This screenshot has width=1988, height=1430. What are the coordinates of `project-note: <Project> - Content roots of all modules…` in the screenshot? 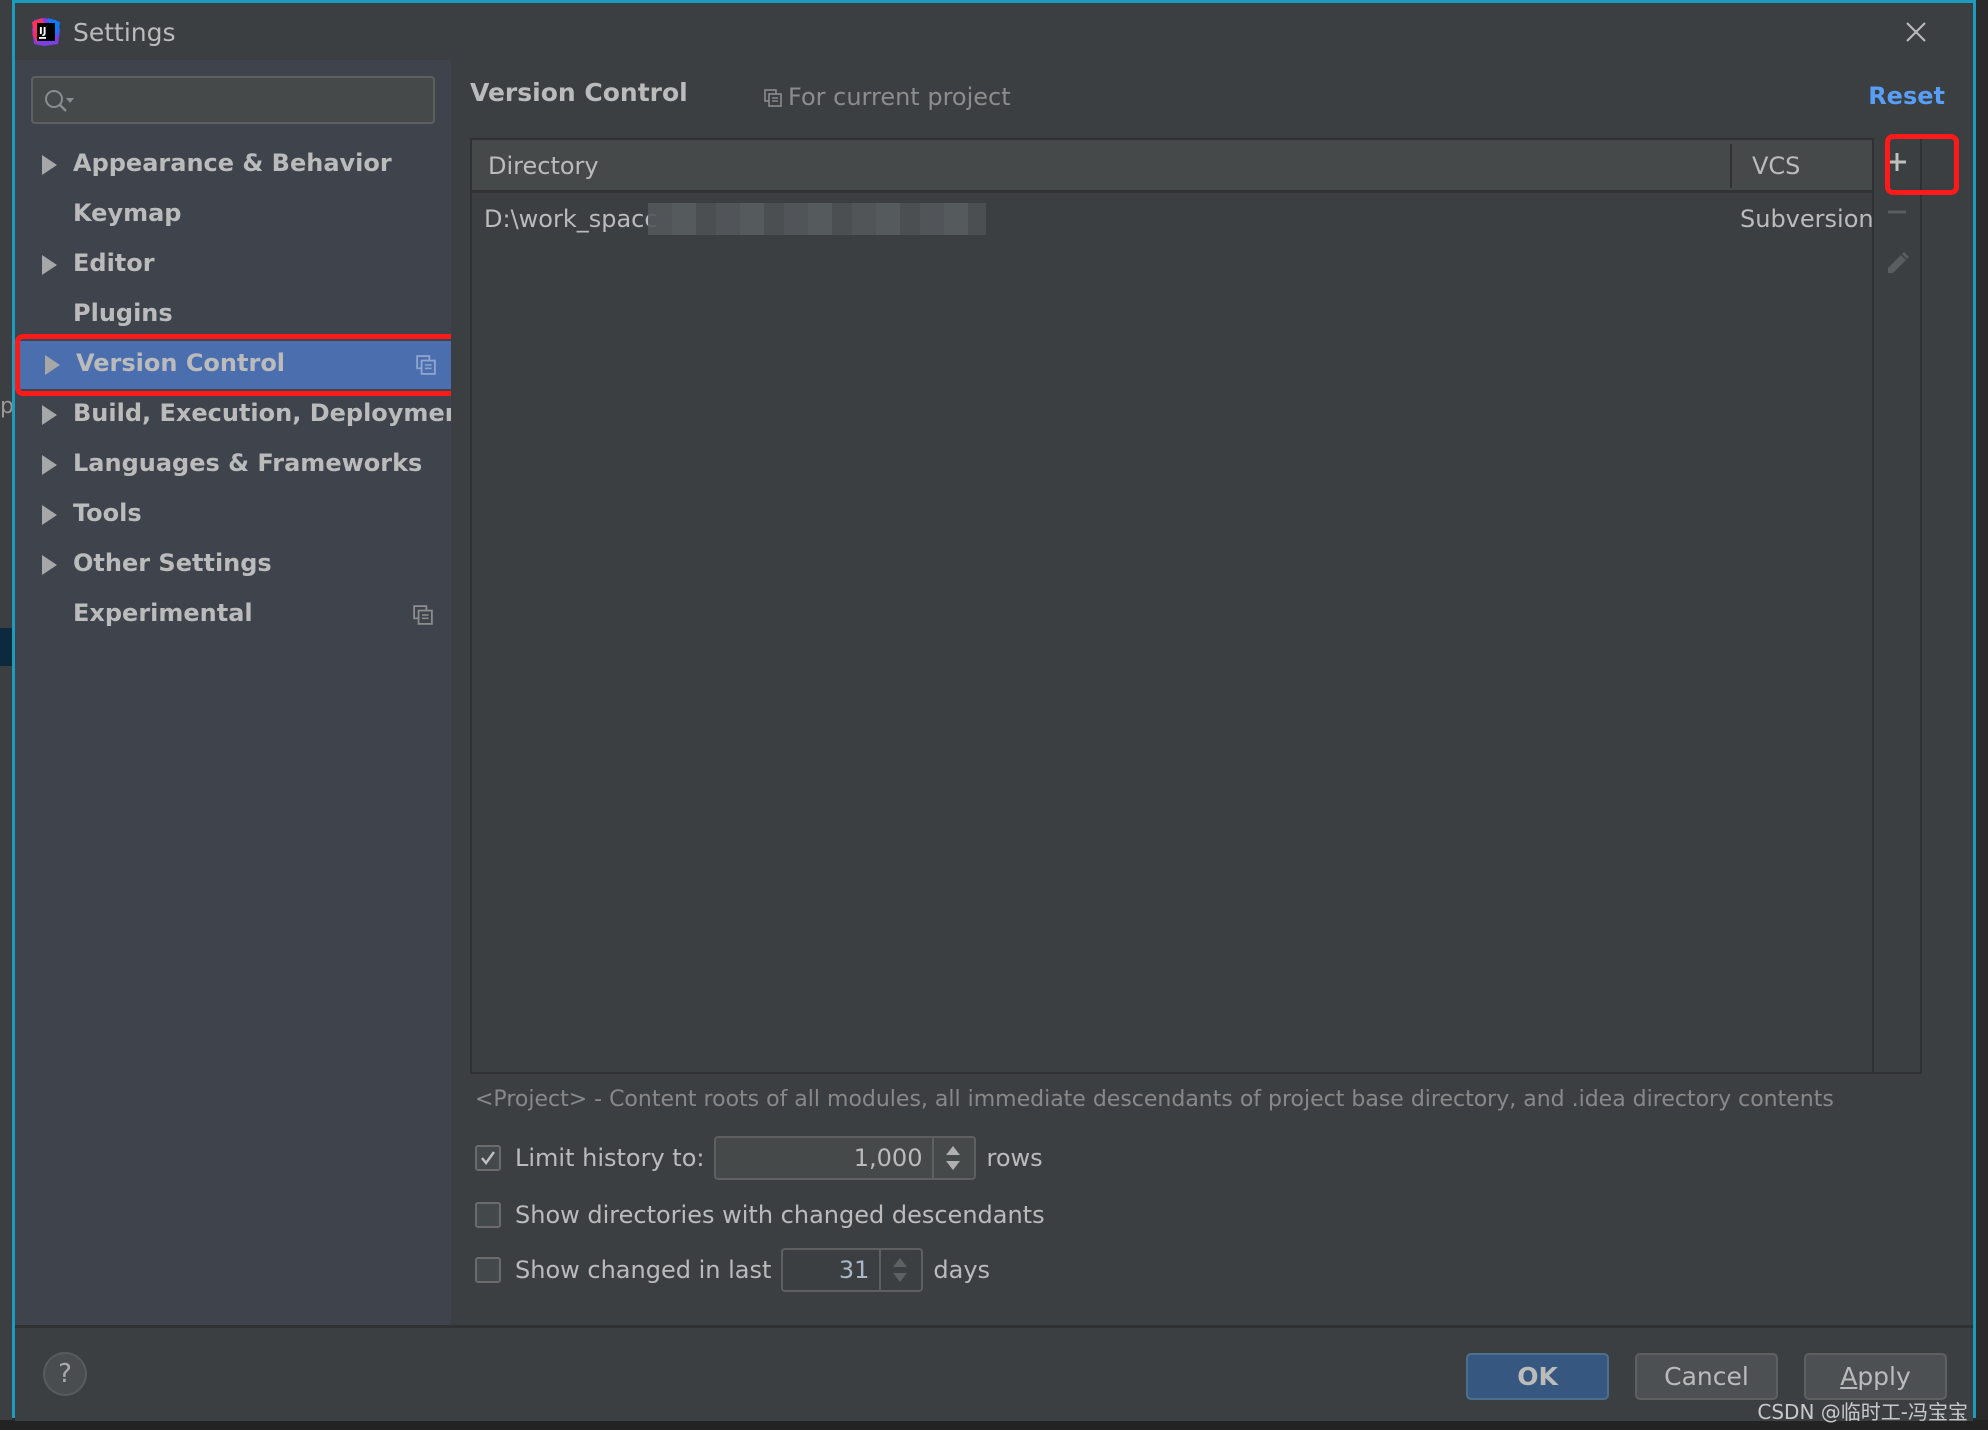 It's located at (1154, 1099).